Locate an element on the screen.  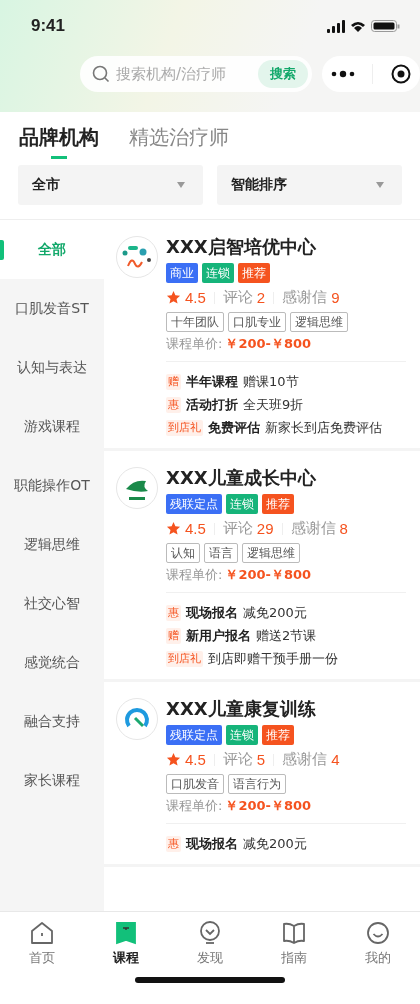
smiley-icon is located at coordinates (378, 932).